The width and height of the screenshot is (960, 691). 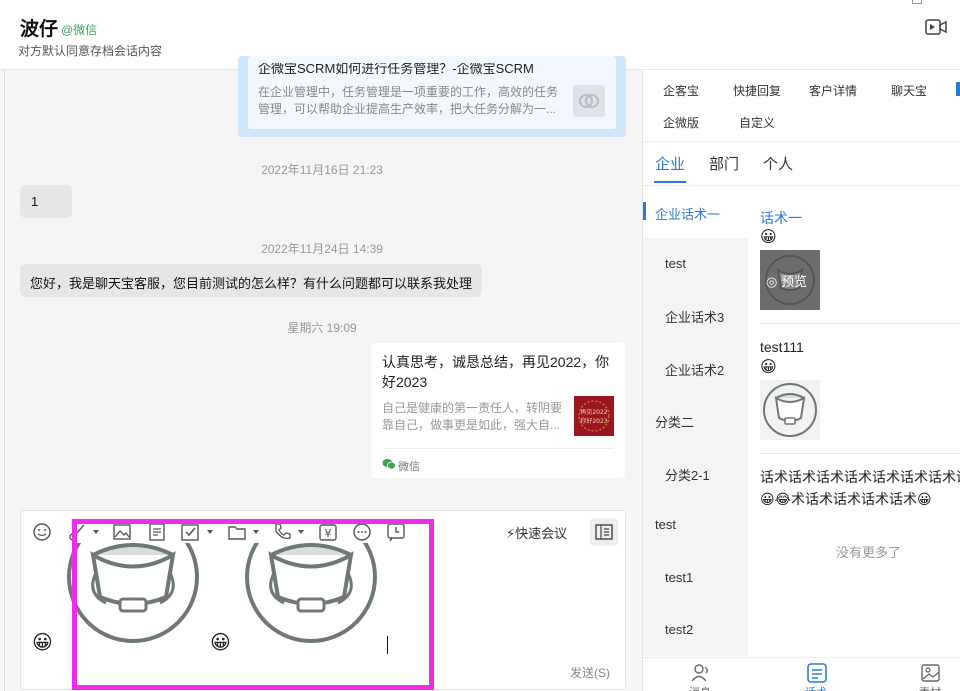 I want to click on tab-customer-detail: 客户详情, so click(x=833, y=90).